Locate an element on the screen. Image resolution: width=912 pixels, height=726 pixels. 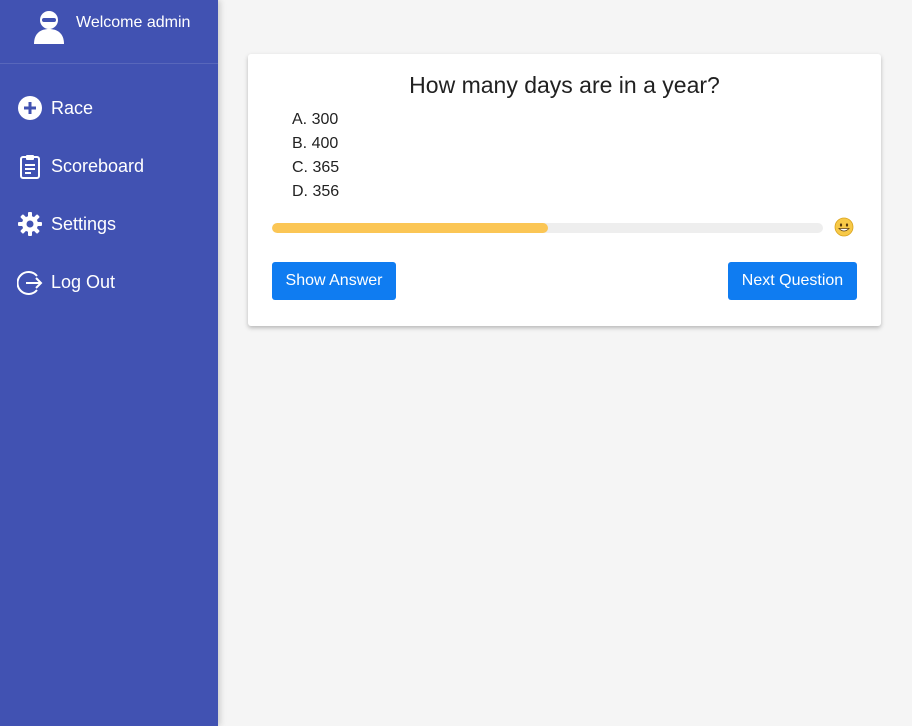
sidebar-item-settings: Settings is located at coordinates (109, 224).